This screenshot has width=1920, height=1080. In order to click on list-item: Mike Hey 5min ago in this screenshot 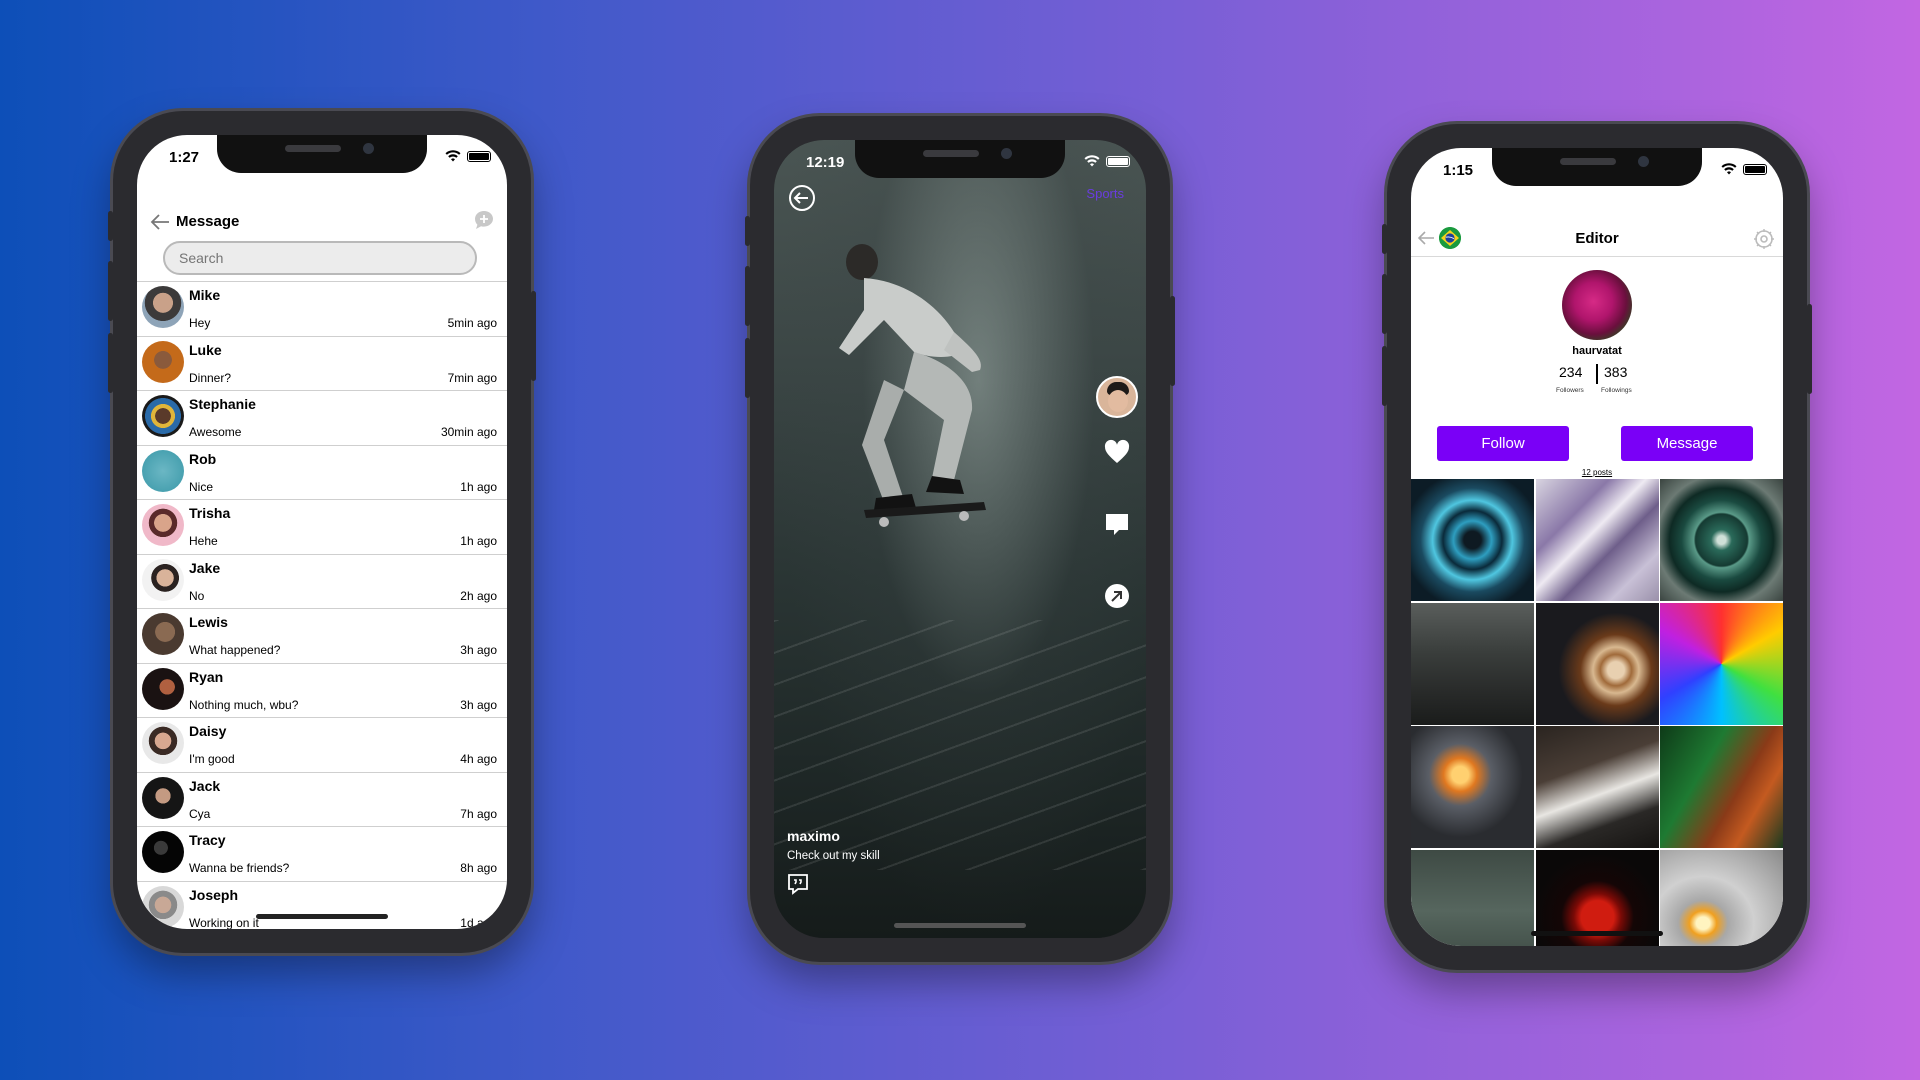, I will do `click(322, 307)`.